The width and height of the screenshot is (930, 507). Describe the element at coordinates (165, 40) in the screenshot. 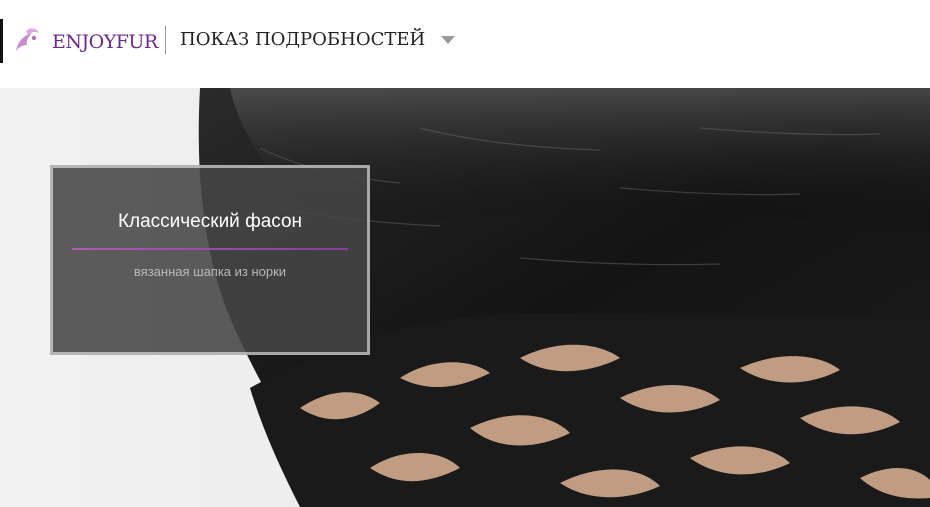

I see `header-divider` at that location.